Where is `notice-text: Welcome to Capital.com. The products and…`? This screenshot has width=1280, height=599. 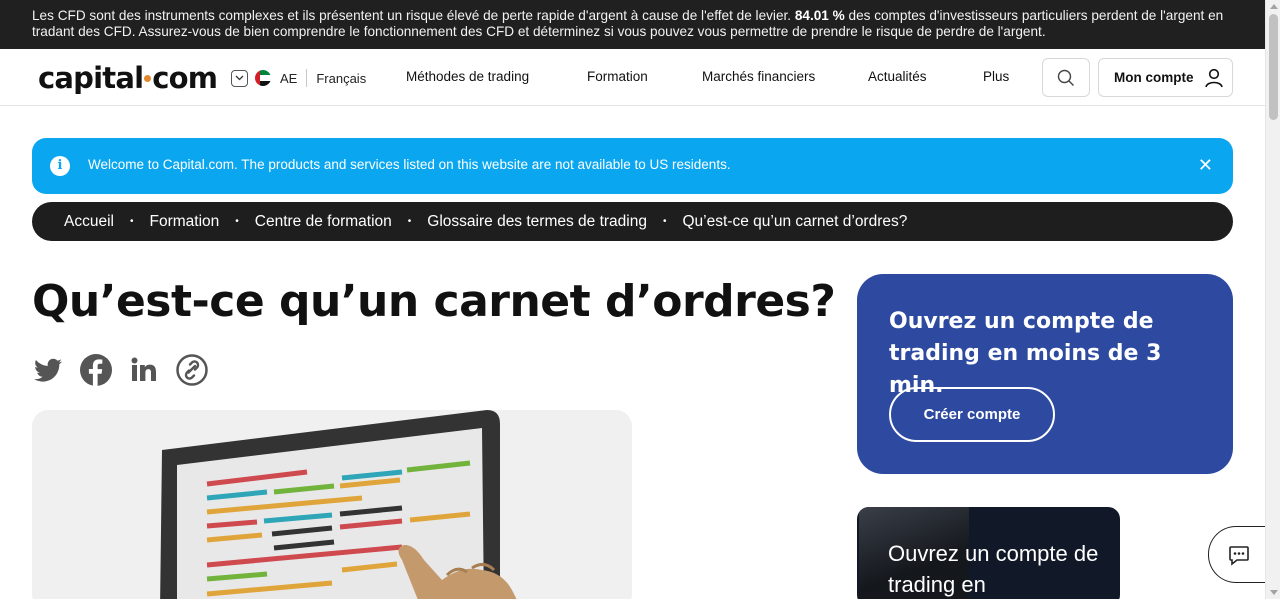
notice-text: Welcome to Capital.com. The products and… is located at coordinates (409, 164).